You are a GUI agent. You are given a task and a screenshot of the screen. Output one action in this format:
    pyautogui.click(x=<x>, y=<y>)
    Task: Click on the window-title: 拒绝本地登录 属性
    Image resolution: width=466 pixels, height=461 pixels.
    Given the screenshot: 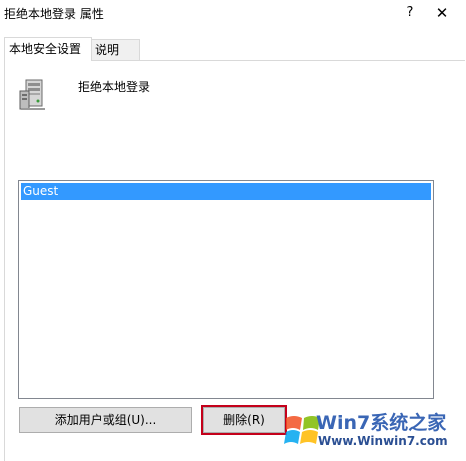 What is the action you would take?
    pyautogui.click(x=54, y=14)
    